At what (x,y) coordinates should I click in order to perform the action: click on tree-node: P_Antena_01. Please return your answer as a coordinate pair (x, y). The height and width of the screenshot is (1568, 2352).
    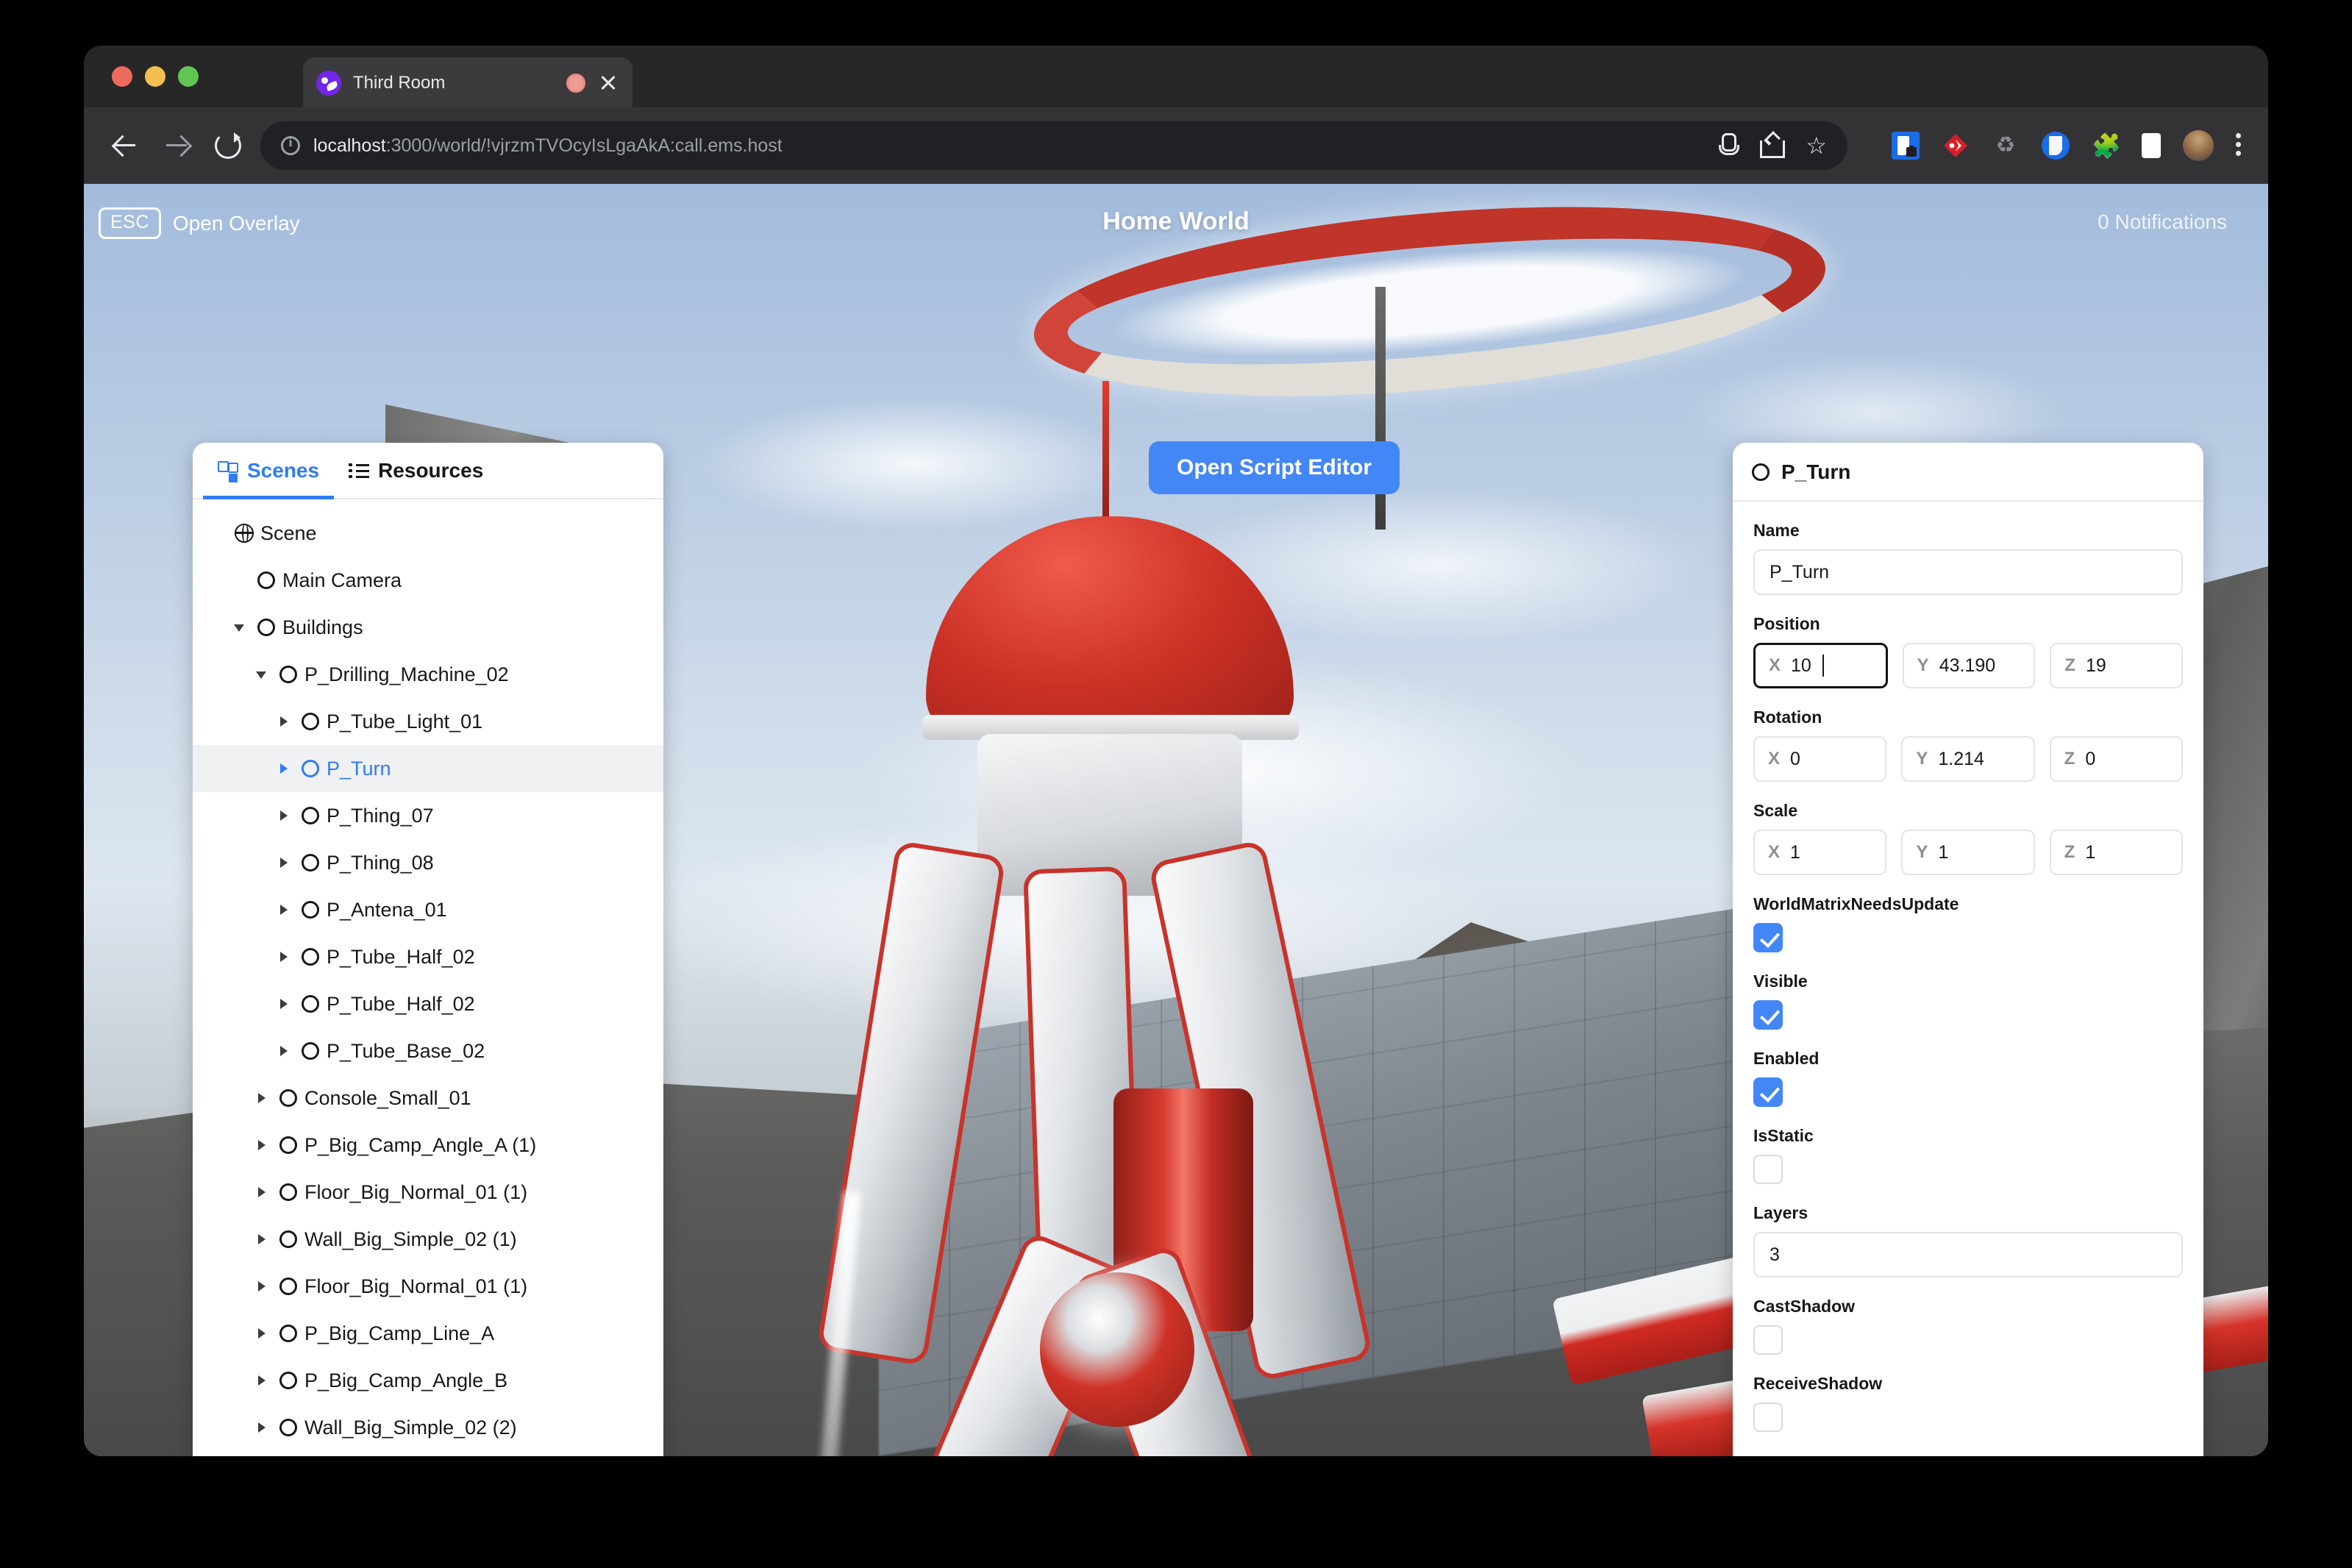
    Looking at the image, I should click on (428, 909).